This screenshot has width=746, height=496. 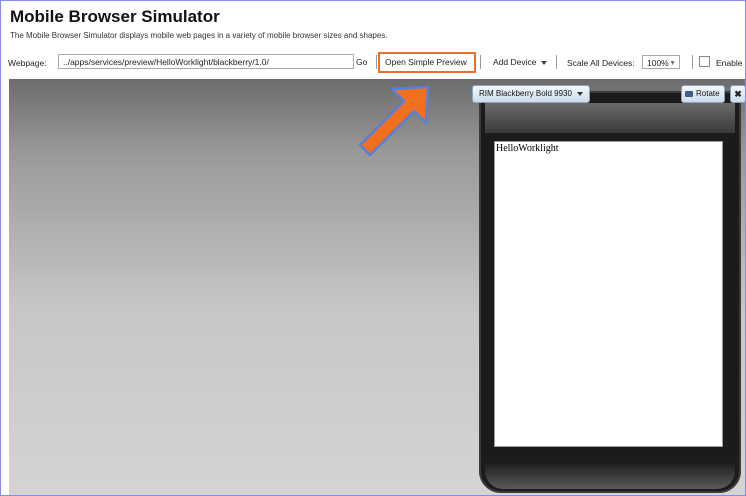 What do you see at coordinates (708, 93) in the screenshot?
I see `rotate-label: Rotate` at bounding box center [708, 93].